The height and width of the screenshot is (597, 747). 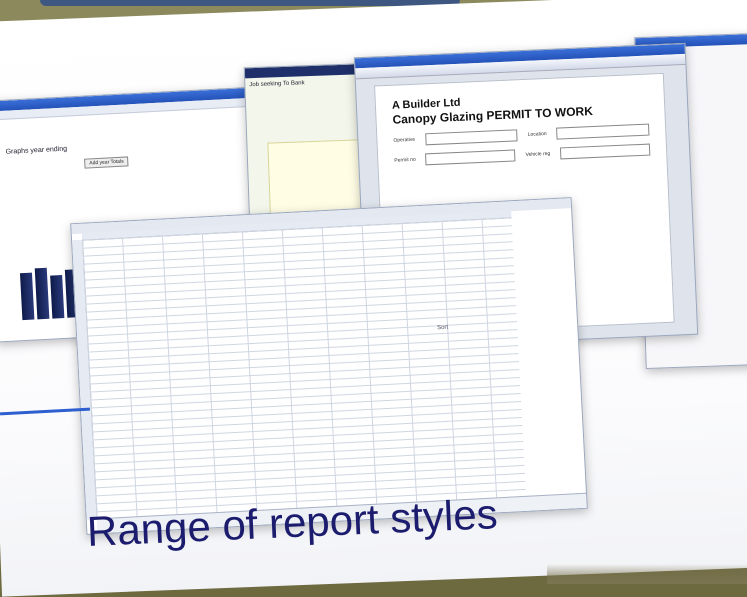 What do you see at coordinates (106, 162) in the screenshot?
I see `add-year-totals-button: Add year Totals` at bounding box center [106, 162].